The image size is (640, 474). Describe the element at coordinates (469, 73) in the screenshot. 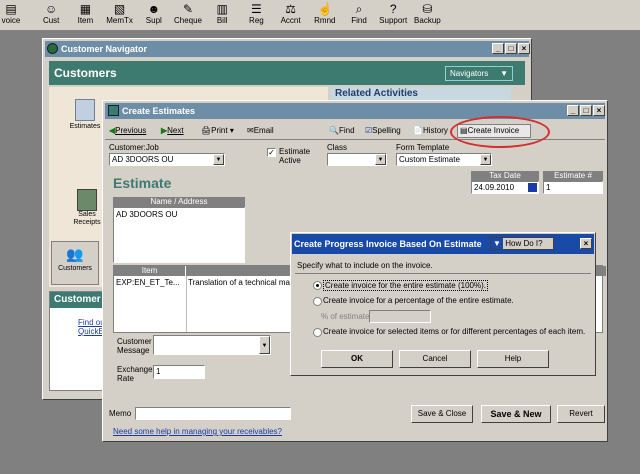

I see `navigators-label: Navigators` at that location.